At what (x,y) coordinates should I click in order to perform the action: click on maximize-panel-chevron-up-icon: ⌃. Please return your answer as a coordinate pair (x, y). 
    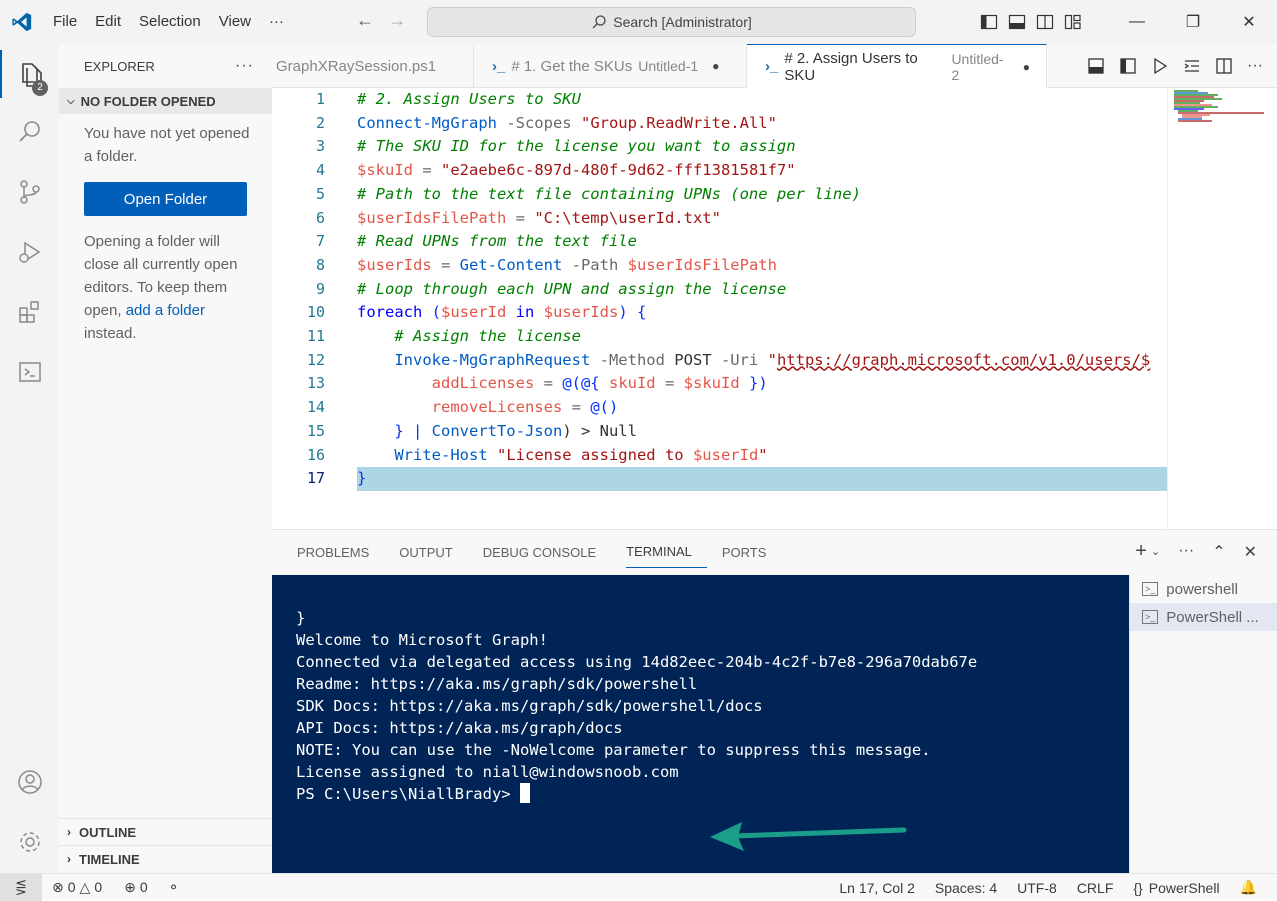
    Looking at the image, I should click on (1218, 552).